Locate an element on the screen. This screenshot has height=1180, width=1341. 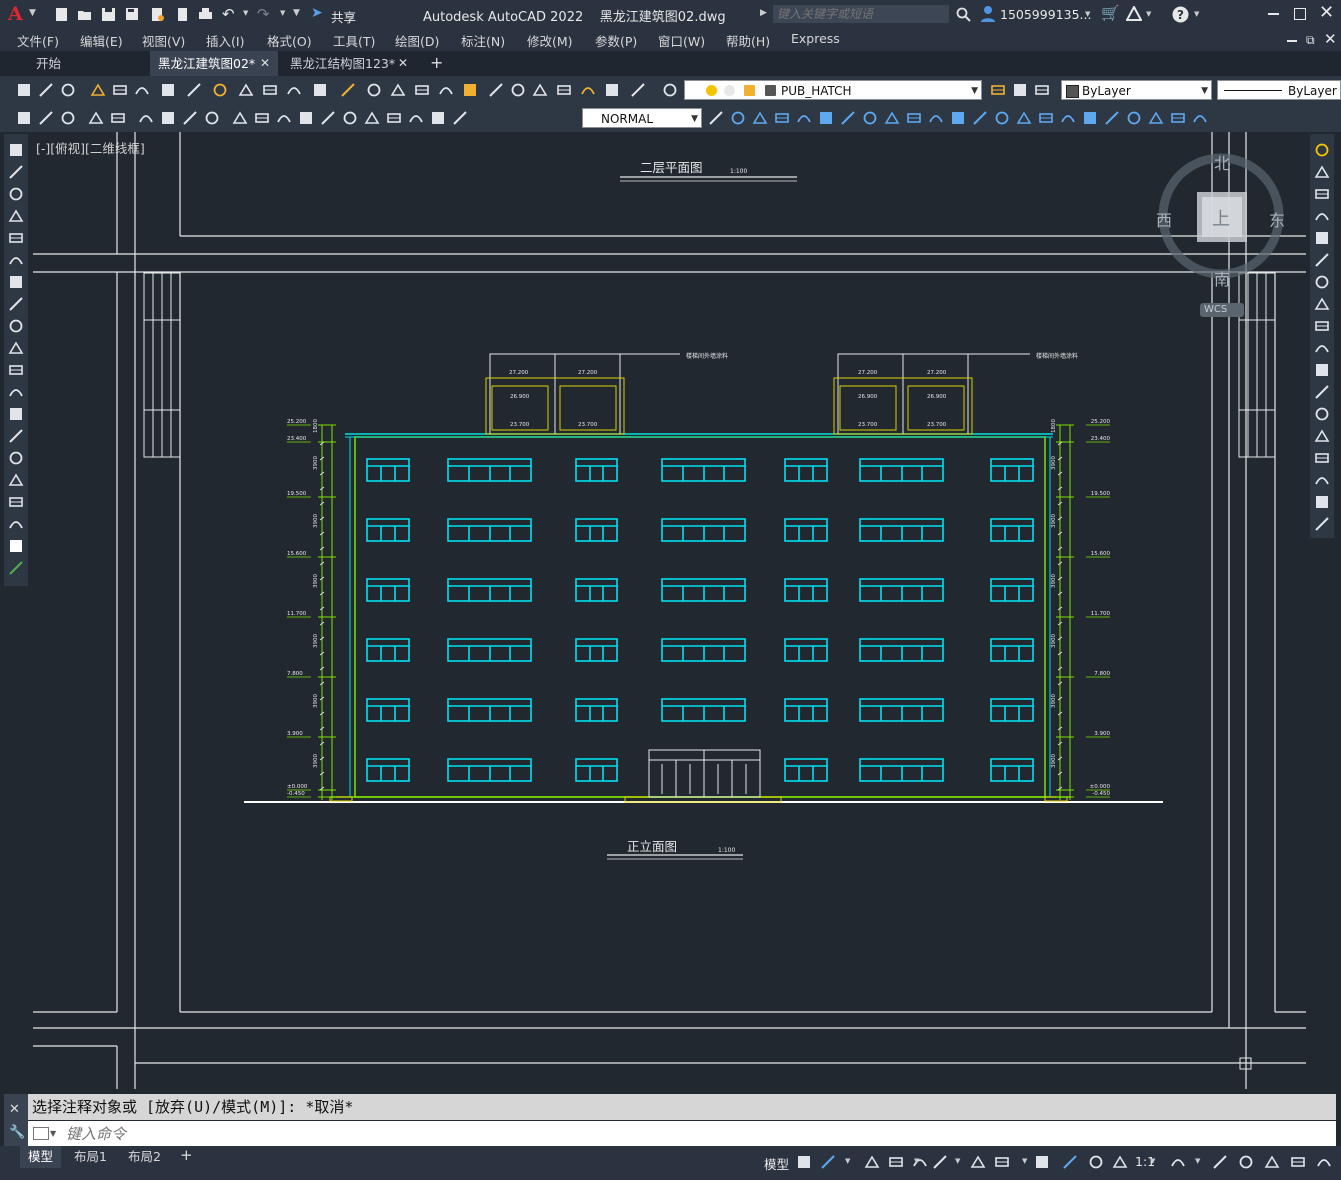
polygon-icon is located at coordinates (16, 216).